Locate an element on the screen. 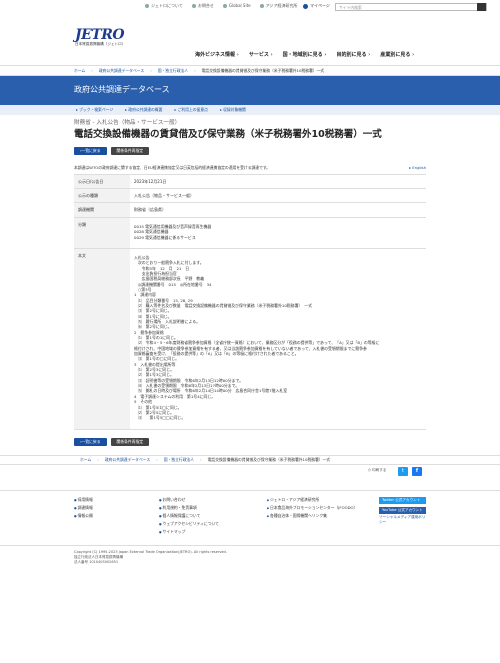 Image resolution: width=500 pixels, height=663 pixels. table-row: 公示の種類 入札公告（物品・サービス一般） is located at coordinates (250, 196).